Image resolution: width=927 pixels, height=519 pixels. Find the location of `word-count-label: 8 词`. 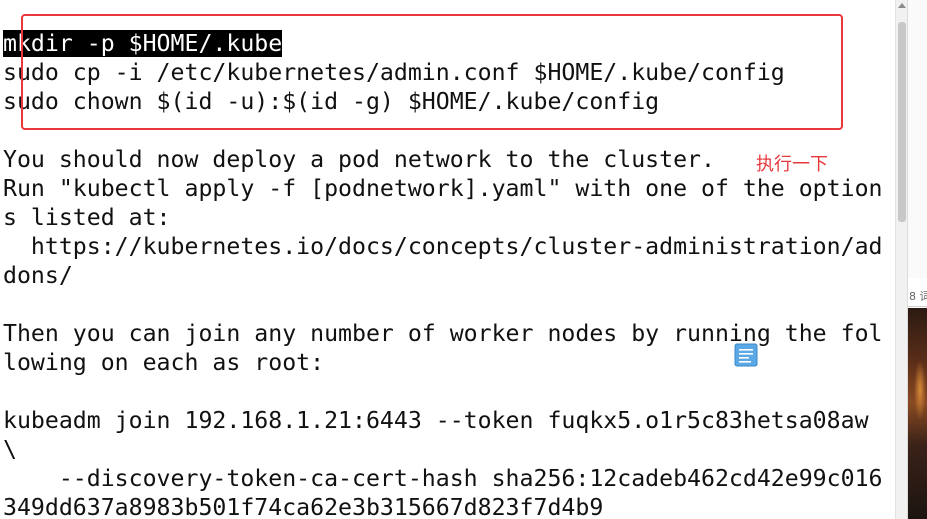

word-count-label: 8 词 is located at coordinates (918, 296).